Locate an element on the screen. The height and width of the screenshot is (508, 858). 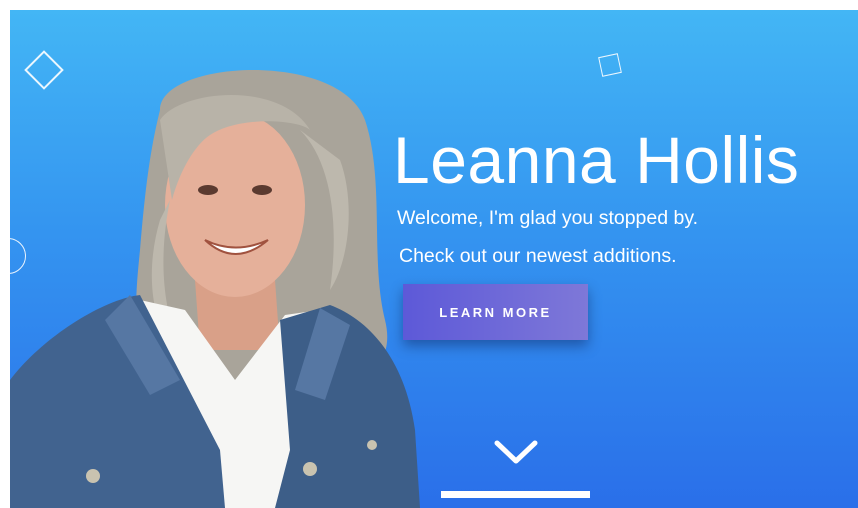
learn-more-label: LEARN MORE is located at coordinates (495, 312).